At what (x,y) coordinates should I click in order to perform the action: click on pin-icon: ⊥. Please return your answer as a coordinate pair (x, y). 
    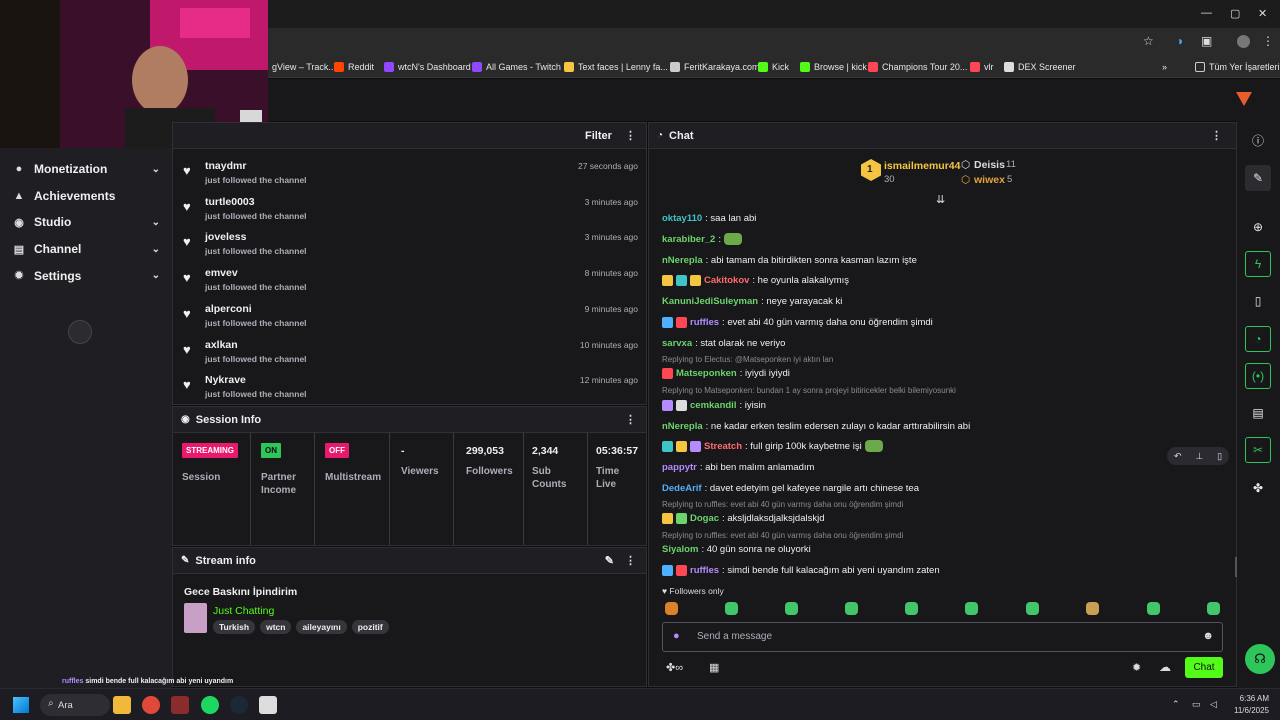
    Looking at the image, I should click on (1199, 456).